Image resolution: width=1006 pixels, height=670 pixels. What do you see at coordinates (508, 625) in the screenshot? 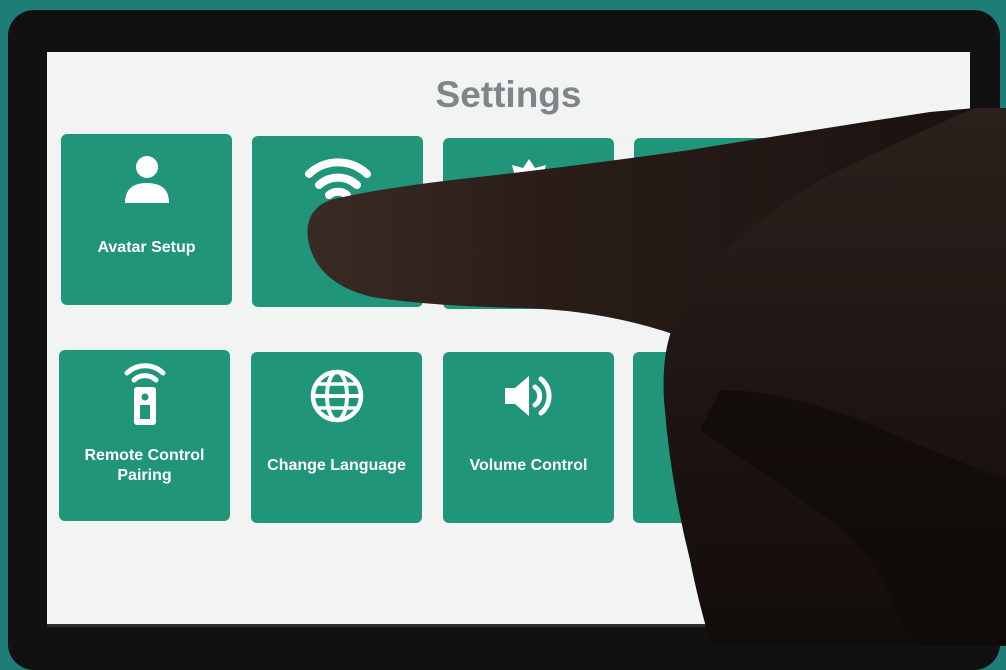
I see `screen-bottom-edge` at bounding box center [508, 625].